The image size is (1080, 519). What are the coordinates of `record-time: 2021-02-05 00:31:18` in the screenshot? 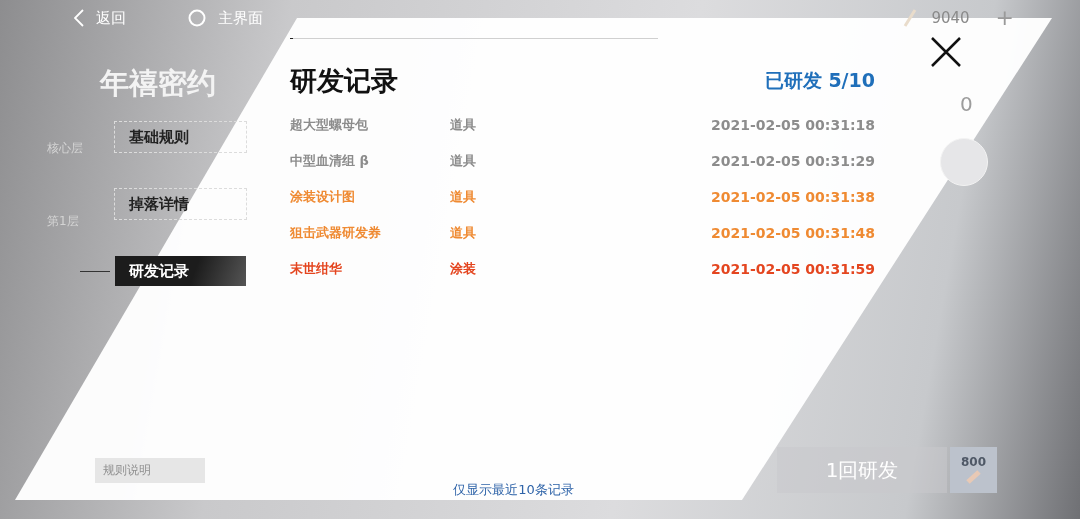 It's located at (792, 125).